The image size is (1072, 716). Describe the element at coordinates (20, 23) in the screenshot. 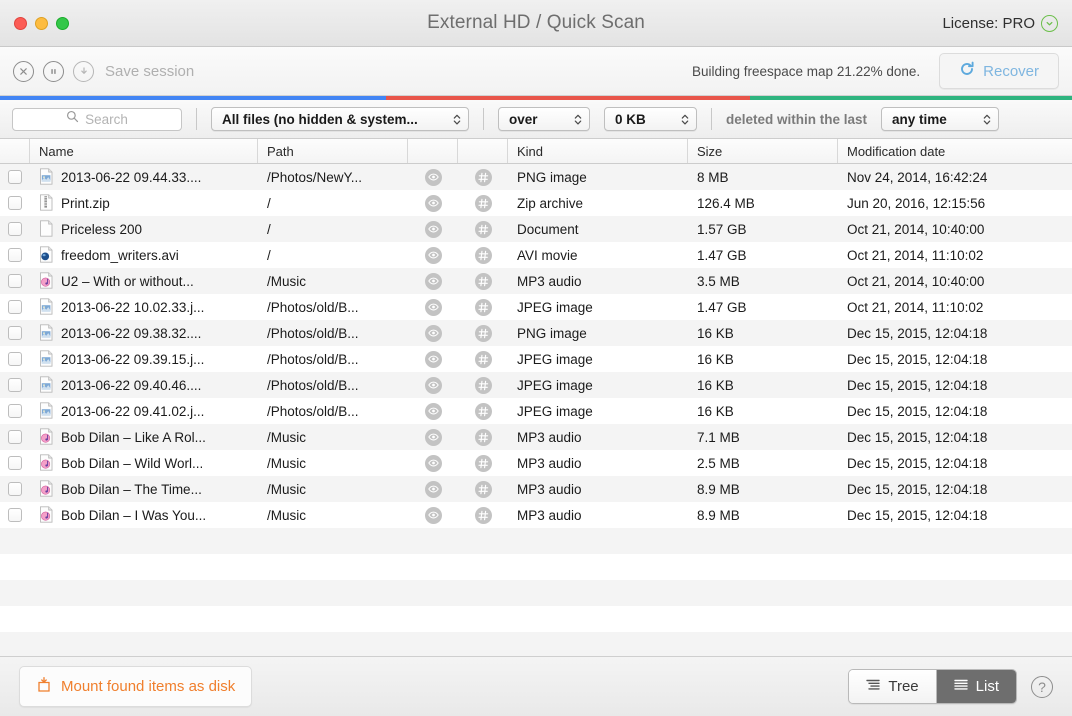

I see `close-button` at that location.